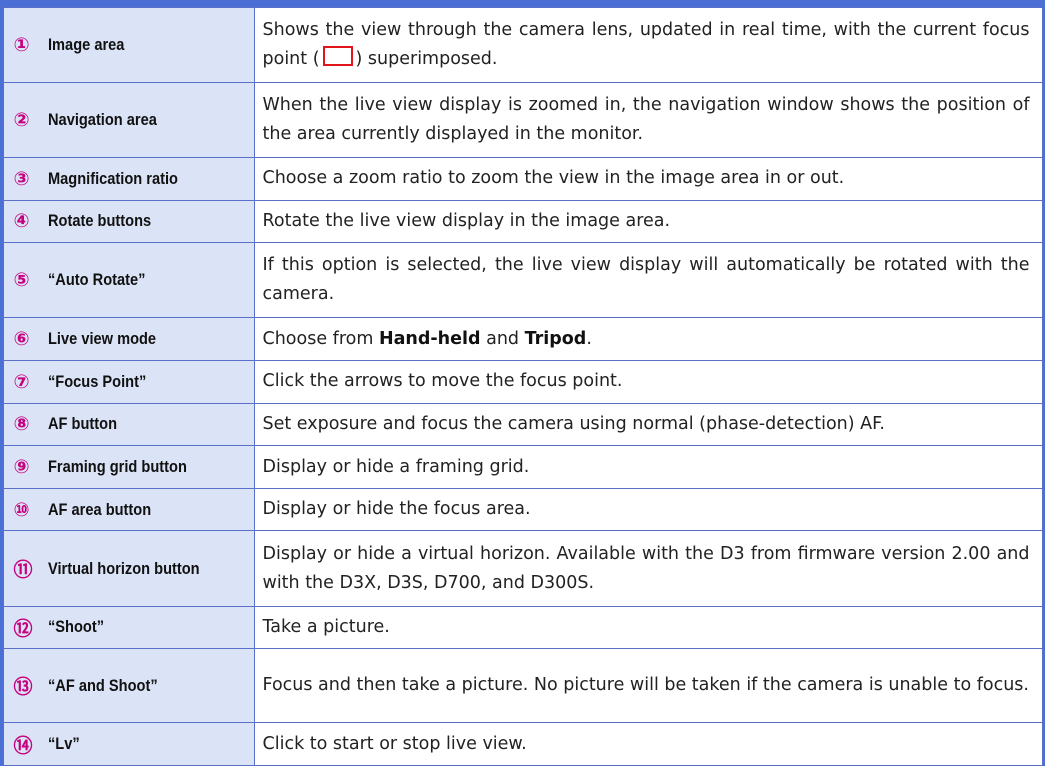  Describe the element at coordinates (21, 119) in the screenshot. I see `row-number: ②` at that location.